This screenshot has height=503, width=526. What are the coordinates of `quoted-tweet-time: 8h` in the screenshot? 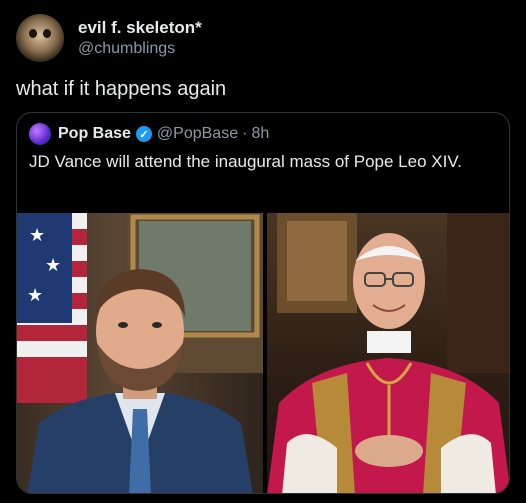 It's located at (260, 134).